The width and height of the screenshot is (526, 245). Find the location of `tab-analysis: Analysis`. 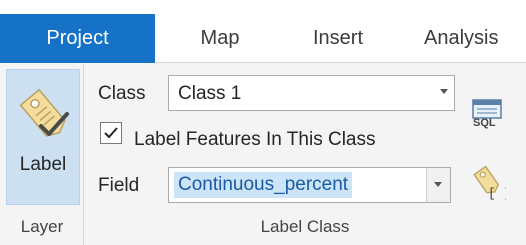

tab-analysis: Analysis is located at coordinates (469, 38).